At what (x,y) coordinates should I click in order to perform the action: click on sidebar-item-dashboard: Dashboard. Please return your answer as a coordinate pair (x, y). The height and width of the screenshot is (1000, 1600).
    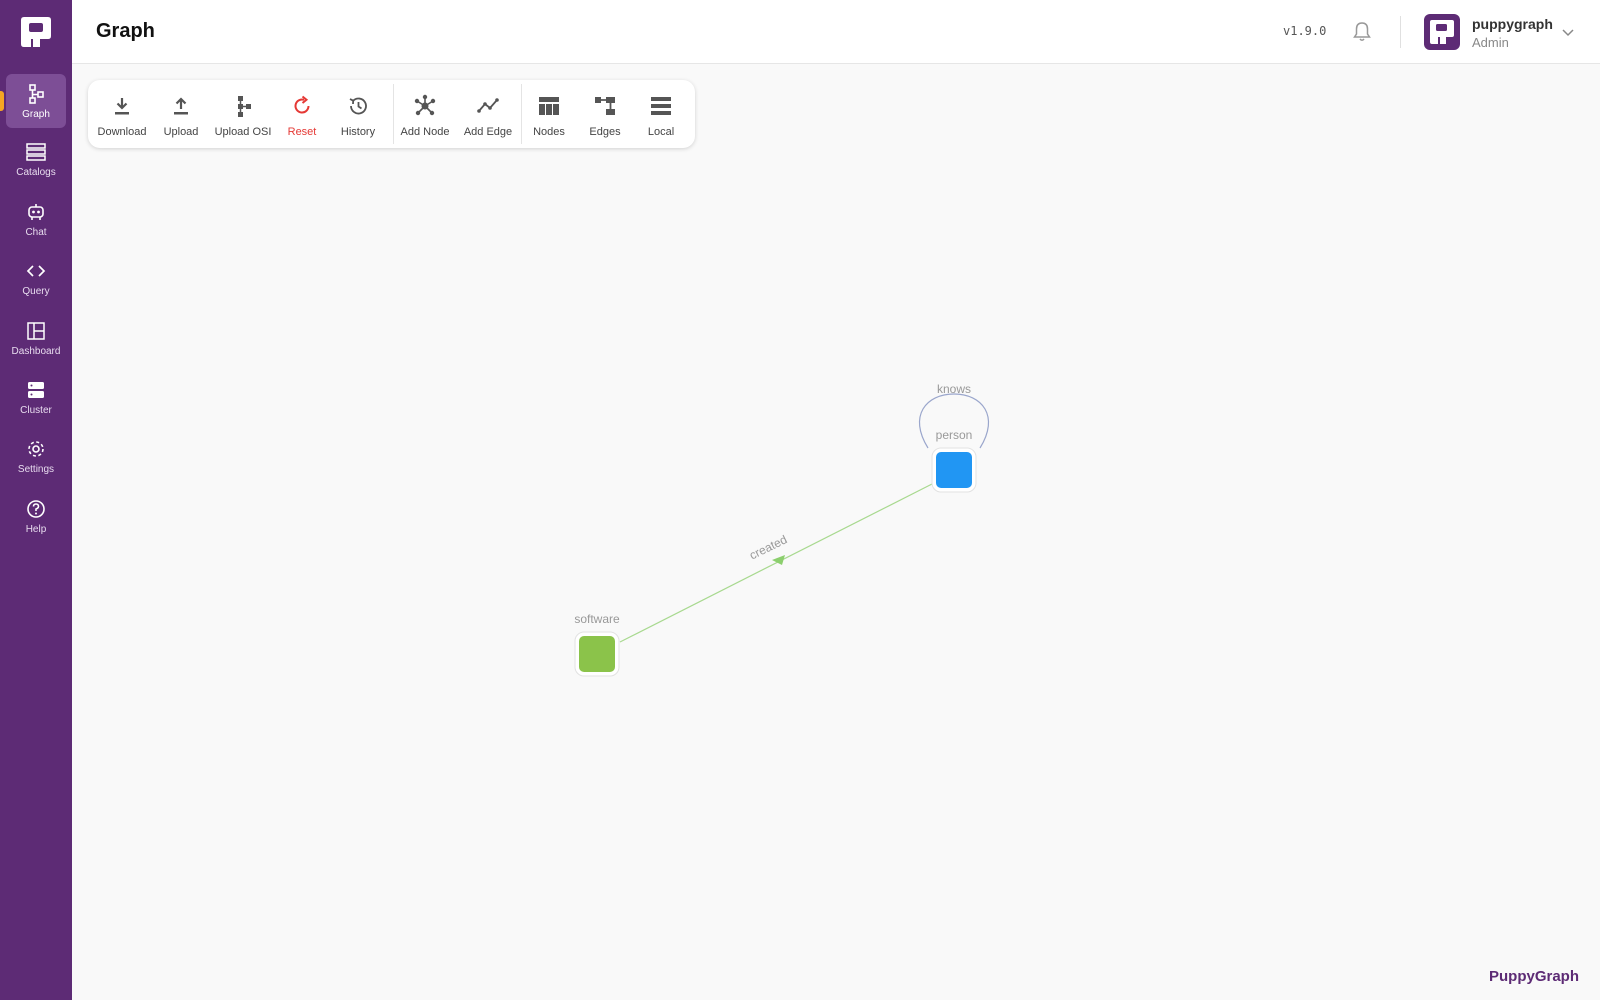
    Looking at the image, I should click on (36, 338).